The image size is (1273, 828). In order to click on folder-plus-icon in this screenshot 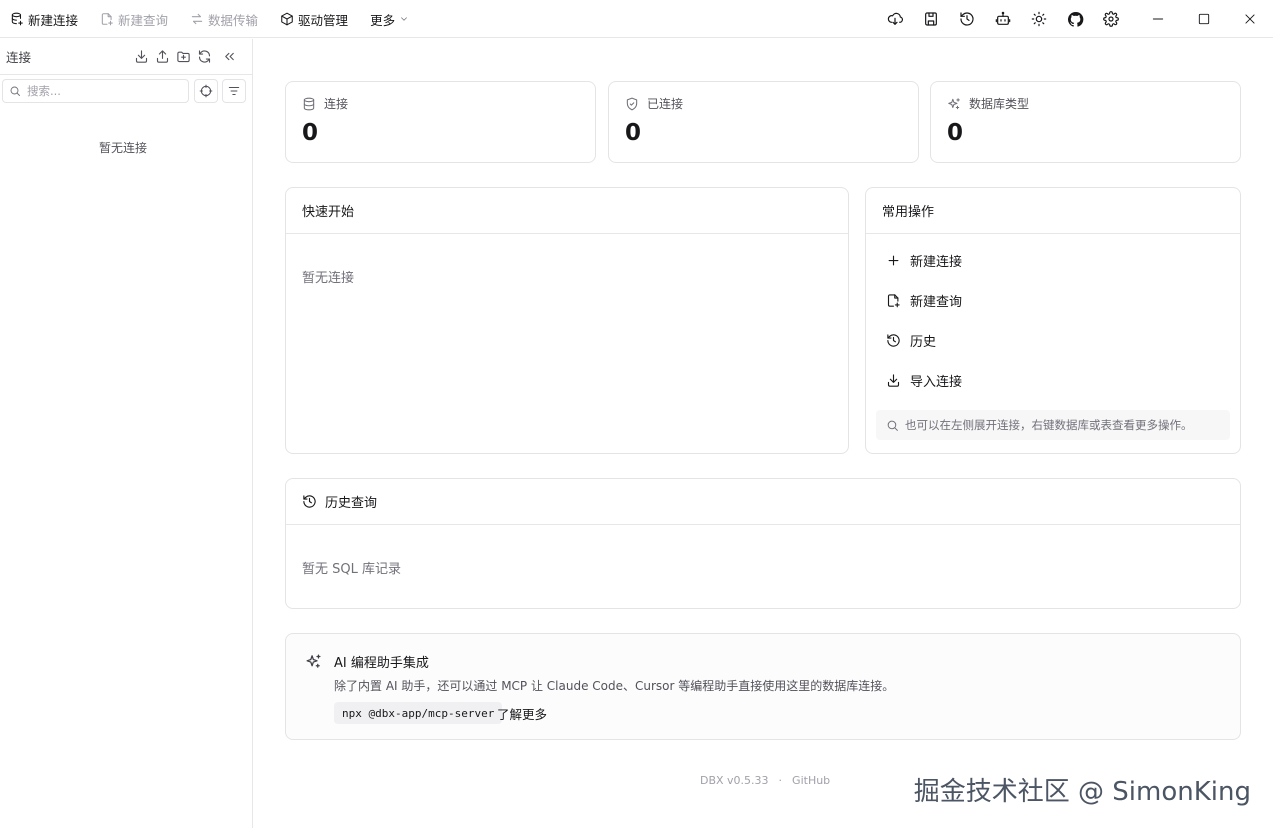, I will do `click(183, 56)`.